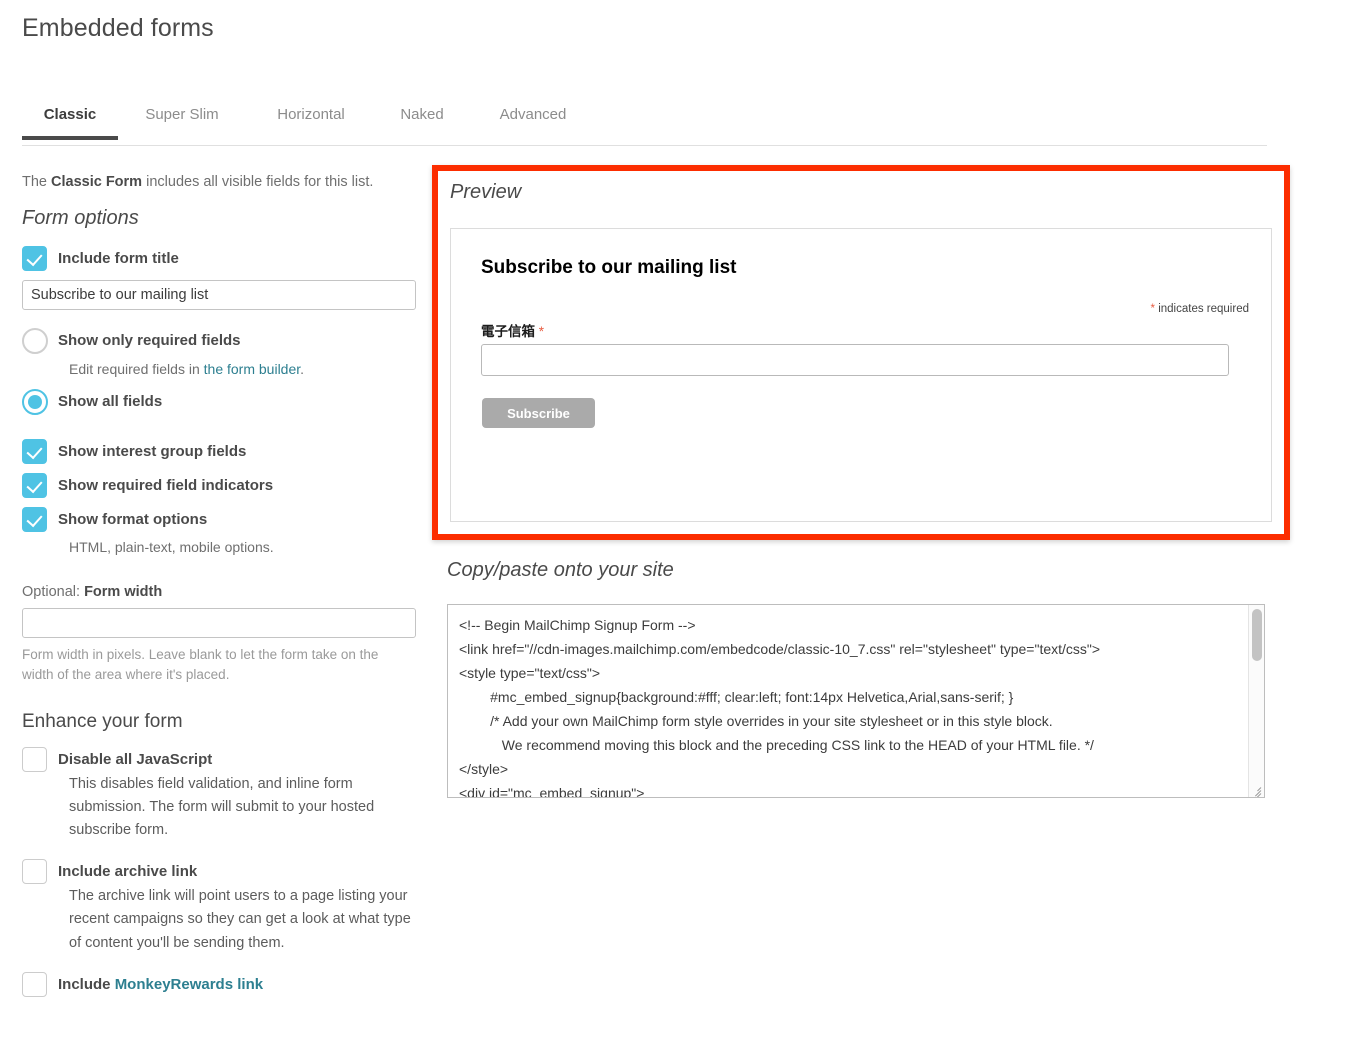  What do you see at coordinates (128, 871) in the screenshot?
I see `include-archive-link-label: Include archive link` at bounding box center [128, 871].